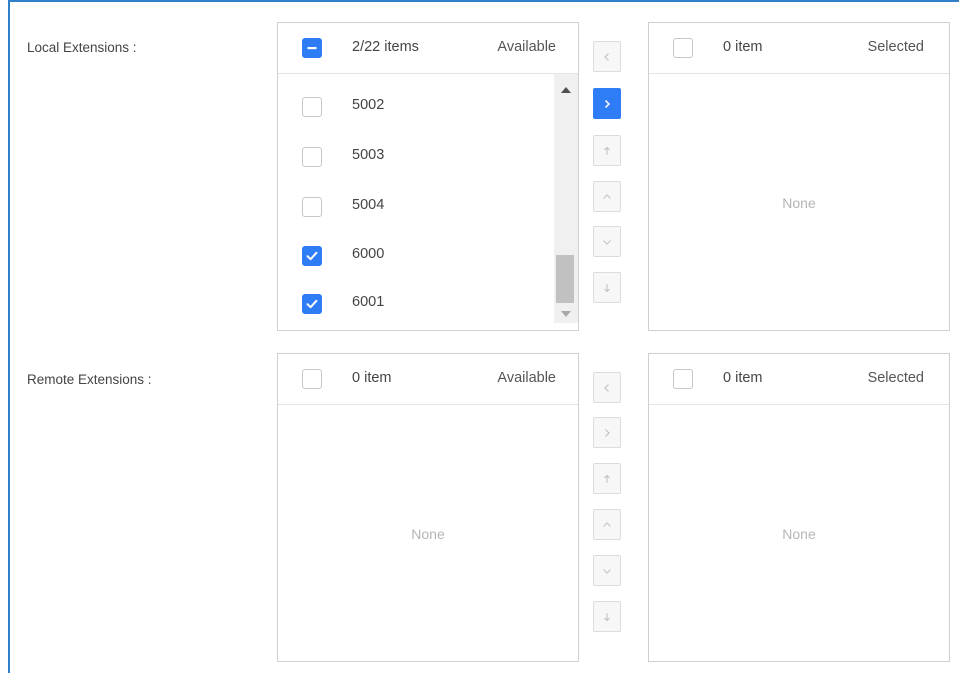 Image resolution: width=959 pixels, height=673 pixels. I want to click on remote-available-count: 0 item, so click(372, 378).